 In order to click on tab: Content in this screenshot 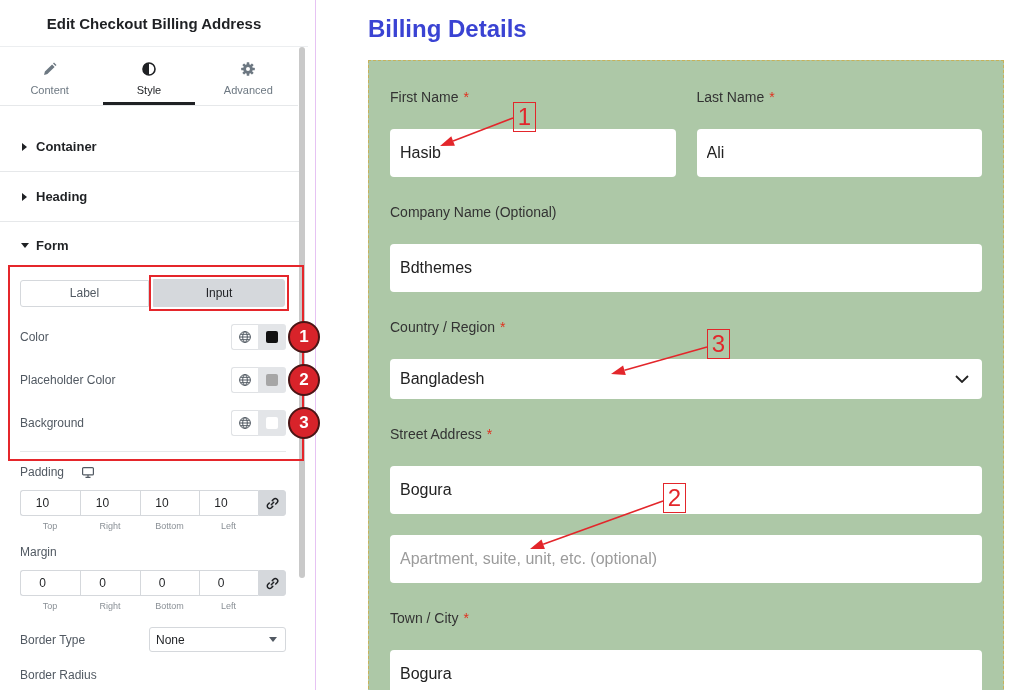, I will do `click(50, 76)`.